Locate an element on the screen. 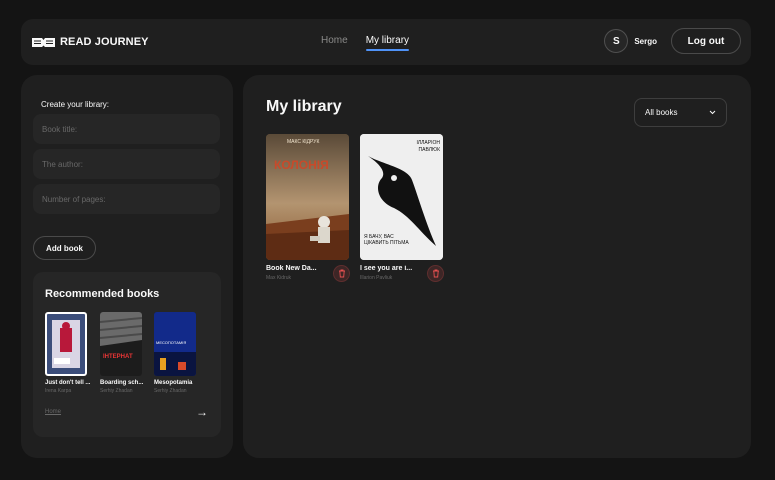  arrow-right-icon: → is located at coordinates (202, 412).